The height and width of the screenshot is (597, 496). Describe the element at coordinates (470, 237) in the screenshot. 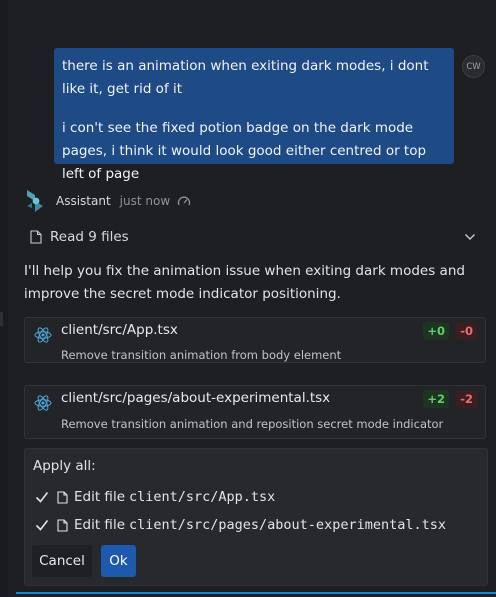

I see `chevron-down-icon` at that location.